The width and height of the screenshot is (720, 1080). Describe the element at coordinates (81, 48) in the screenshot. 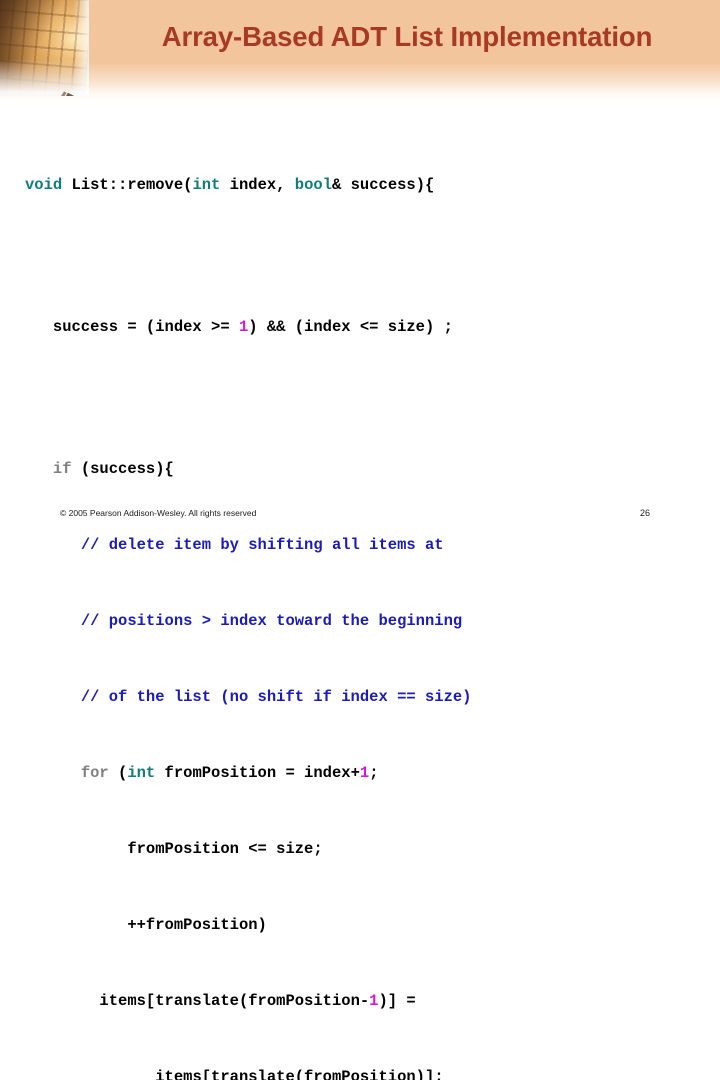

I see `photo-edge-fade` at that location.